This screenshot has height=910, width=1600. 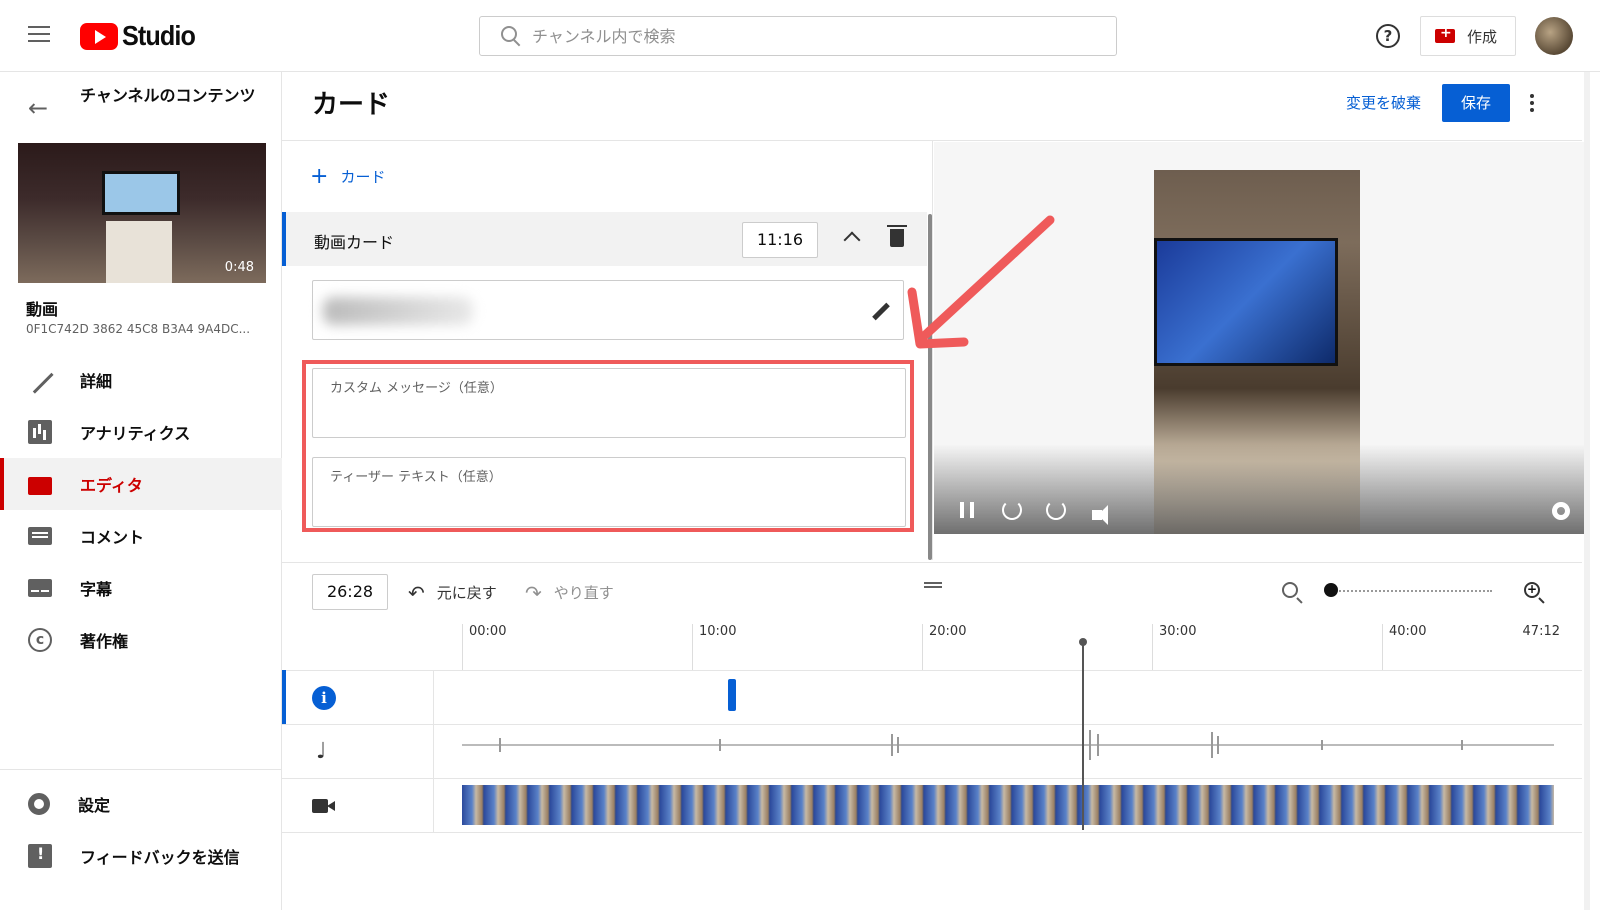 I want to click on track-icon-cell: i, so click(x=358, y=698).